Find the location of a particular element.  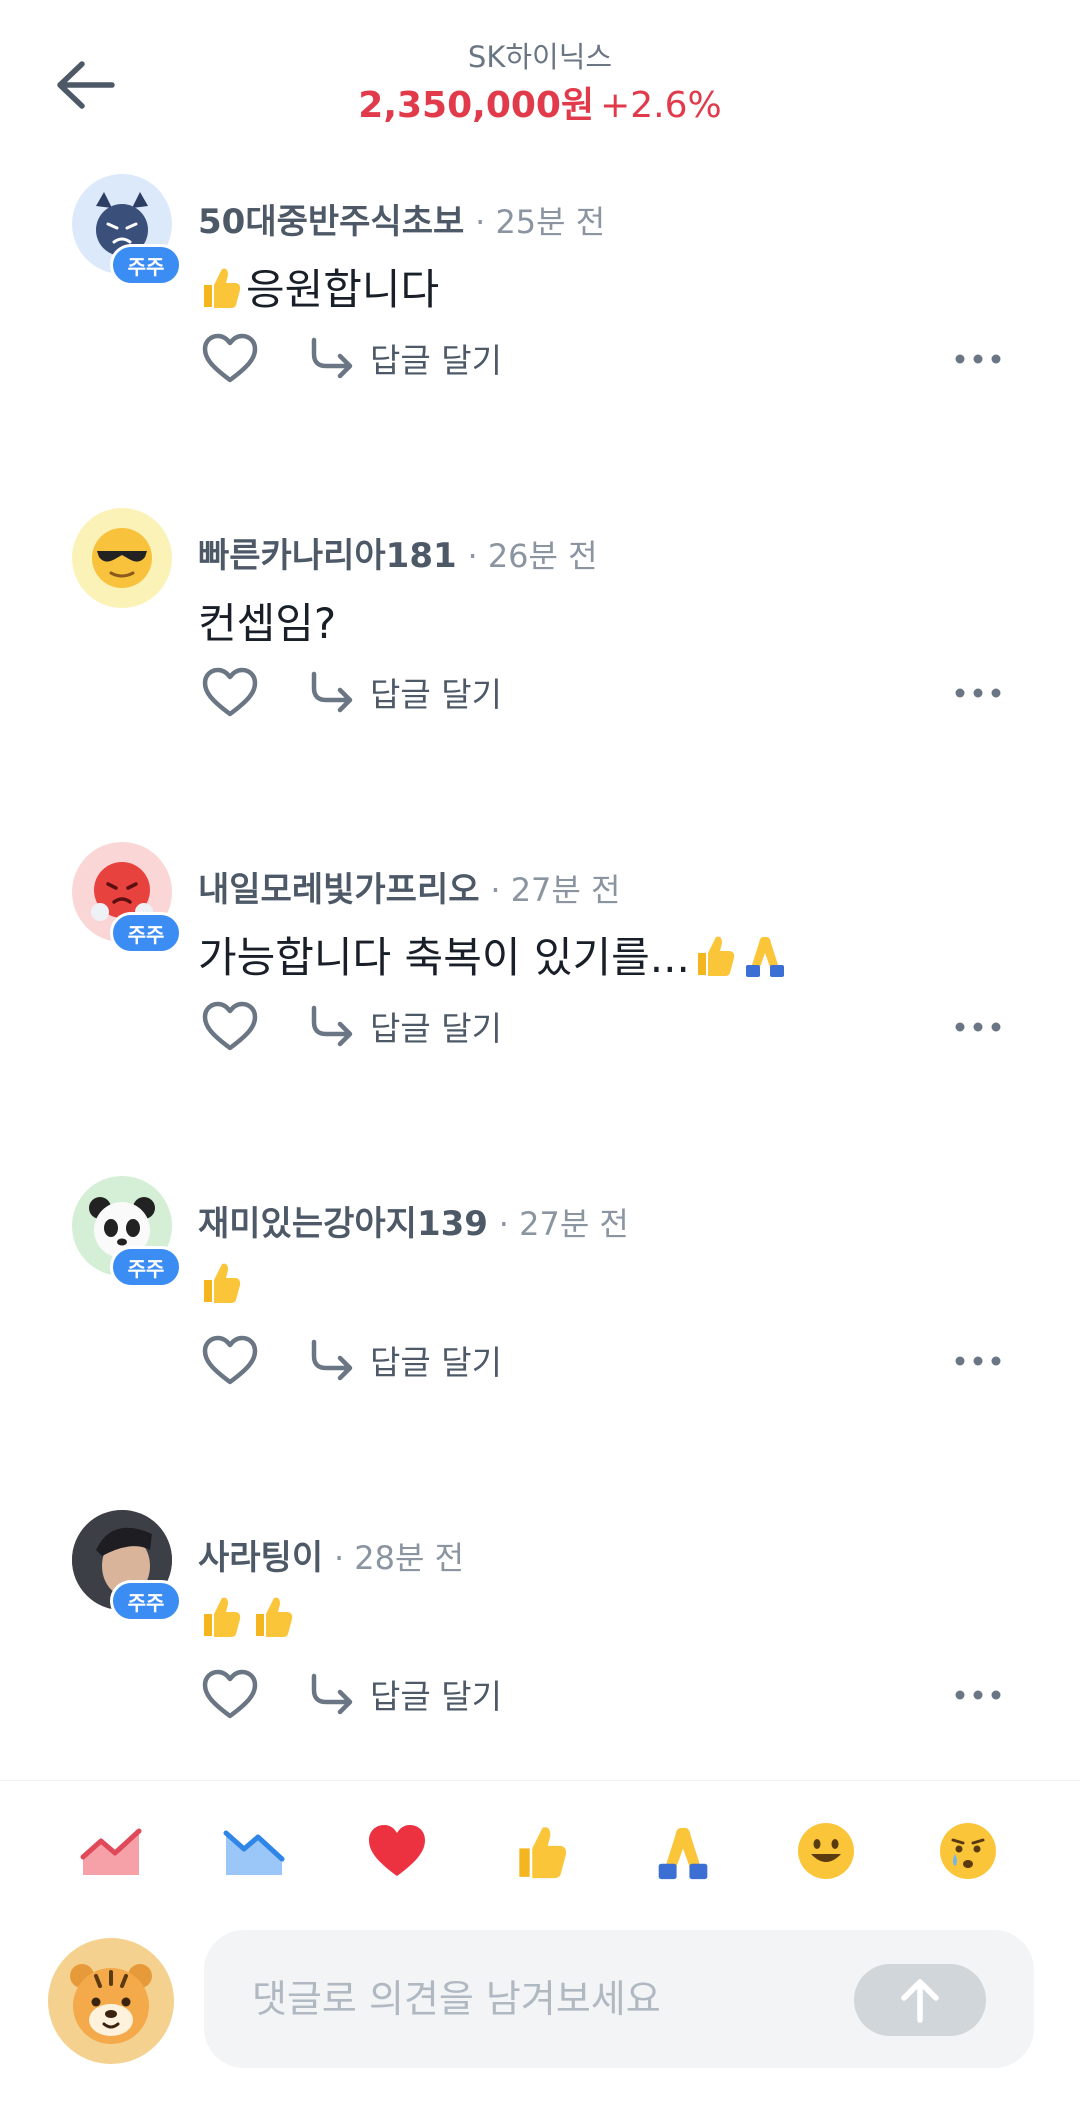

comment-item: 주주 사라팅이 · 28분 전 답글 달기 is located at coordinates (540, 1660).